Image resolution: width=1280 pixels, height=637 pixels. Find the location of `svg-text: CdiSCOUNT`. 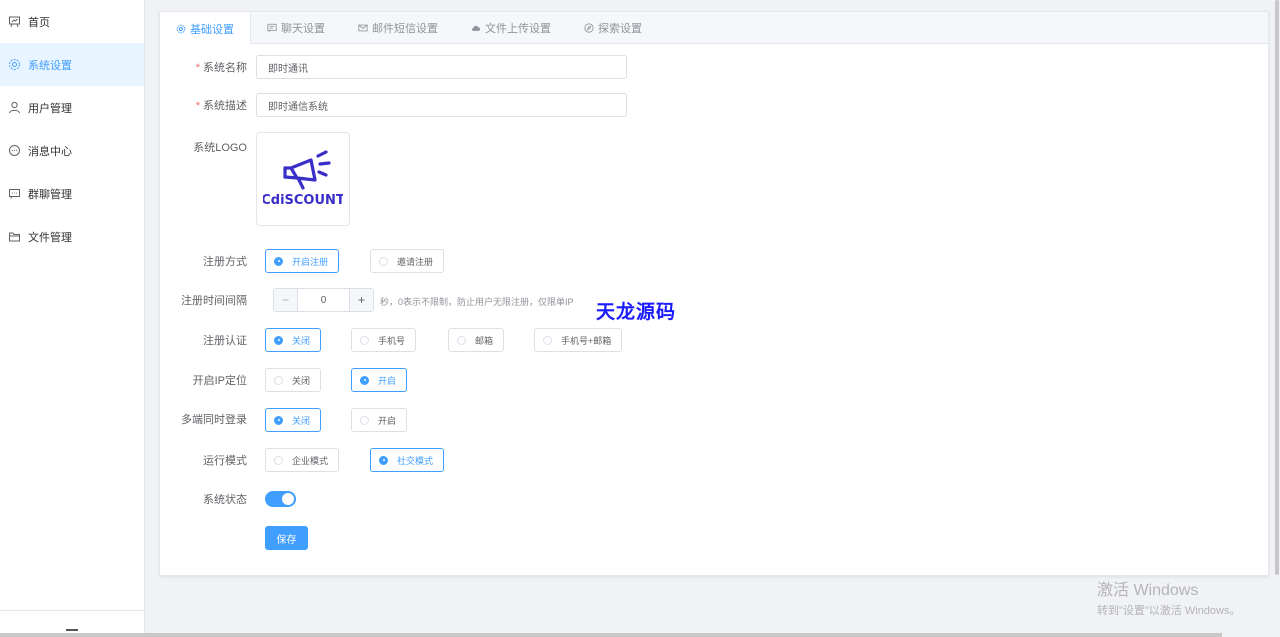

svg-text: CdiSCOUNT is located at coordinates (303, 200).